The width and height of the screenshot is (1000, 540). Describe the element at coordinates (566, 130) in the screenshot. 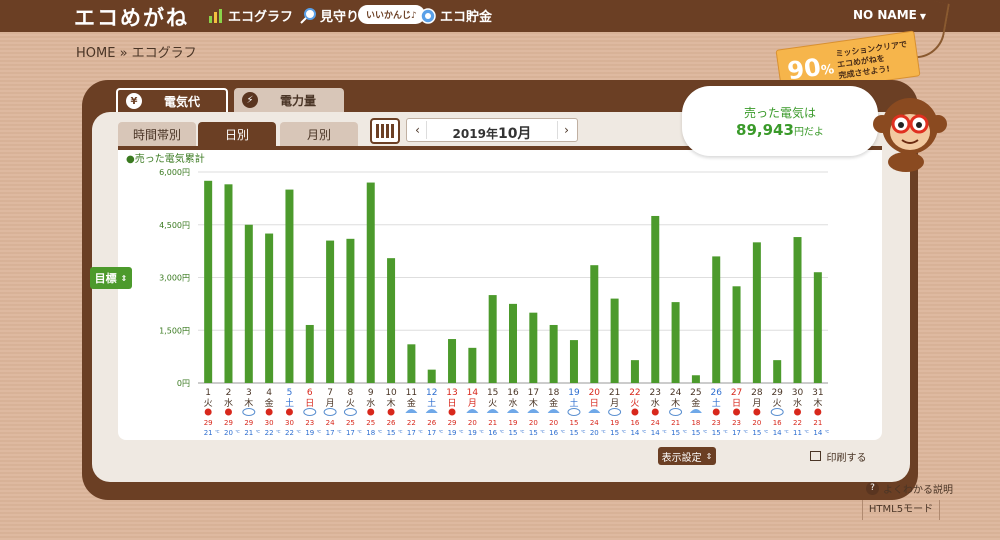

I see `next-month-button: ›` at that location.